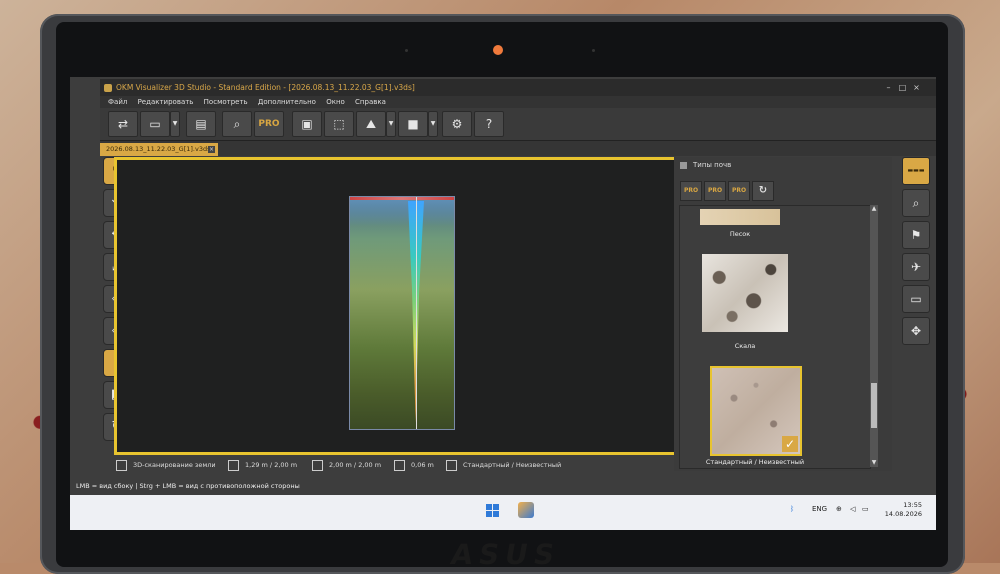 The height and width of the screenshot is (574, 1000). Describe the element at coordinates (916, 171) in the screenshot. I see `panel-label-icon: ▬▬▬` at that location.